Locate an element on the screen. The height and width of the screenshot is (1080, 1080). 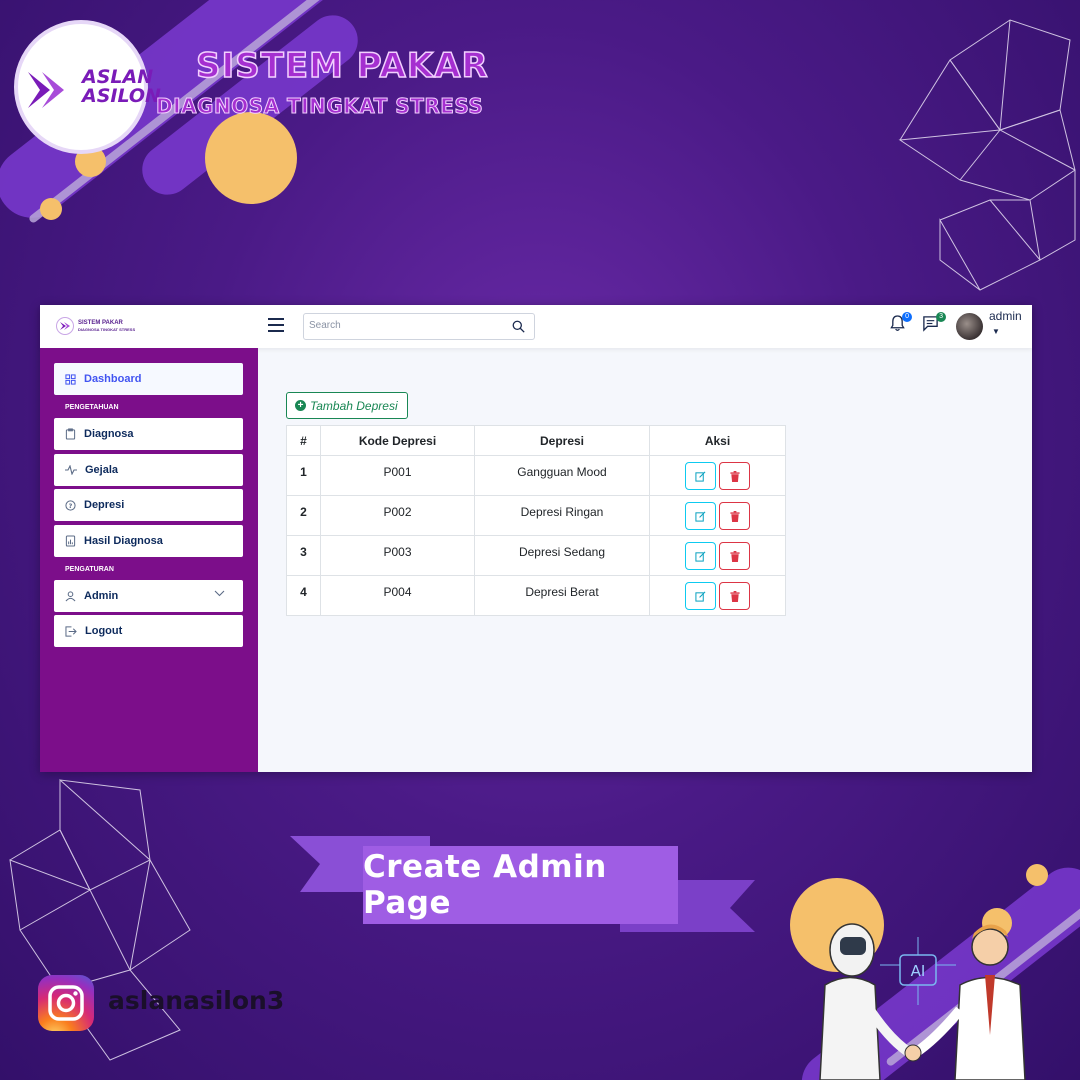
messages-count-badge: 3 is located at coordinates (941, 317).